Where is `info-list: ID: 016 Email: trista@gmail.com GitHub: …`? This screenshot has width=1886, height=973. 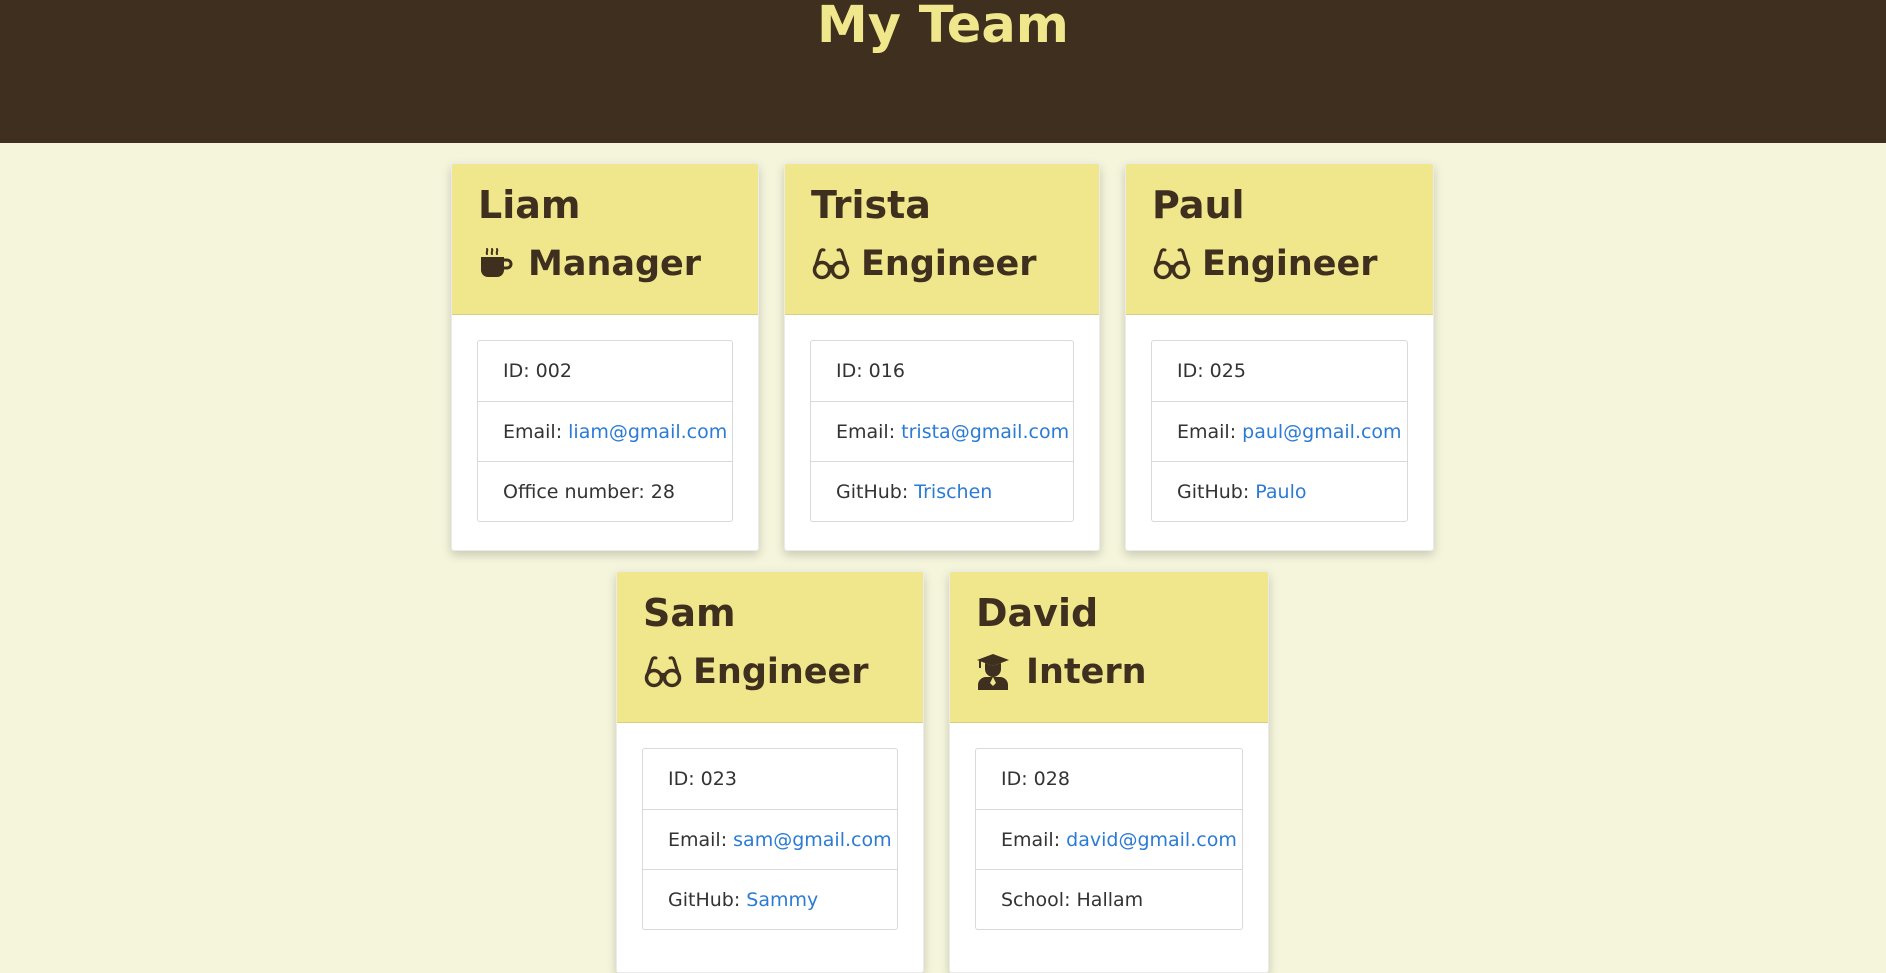 info-list: ID: 016 Email: trista@gmail.com GitHub: … is located at coordinates (942, 431).